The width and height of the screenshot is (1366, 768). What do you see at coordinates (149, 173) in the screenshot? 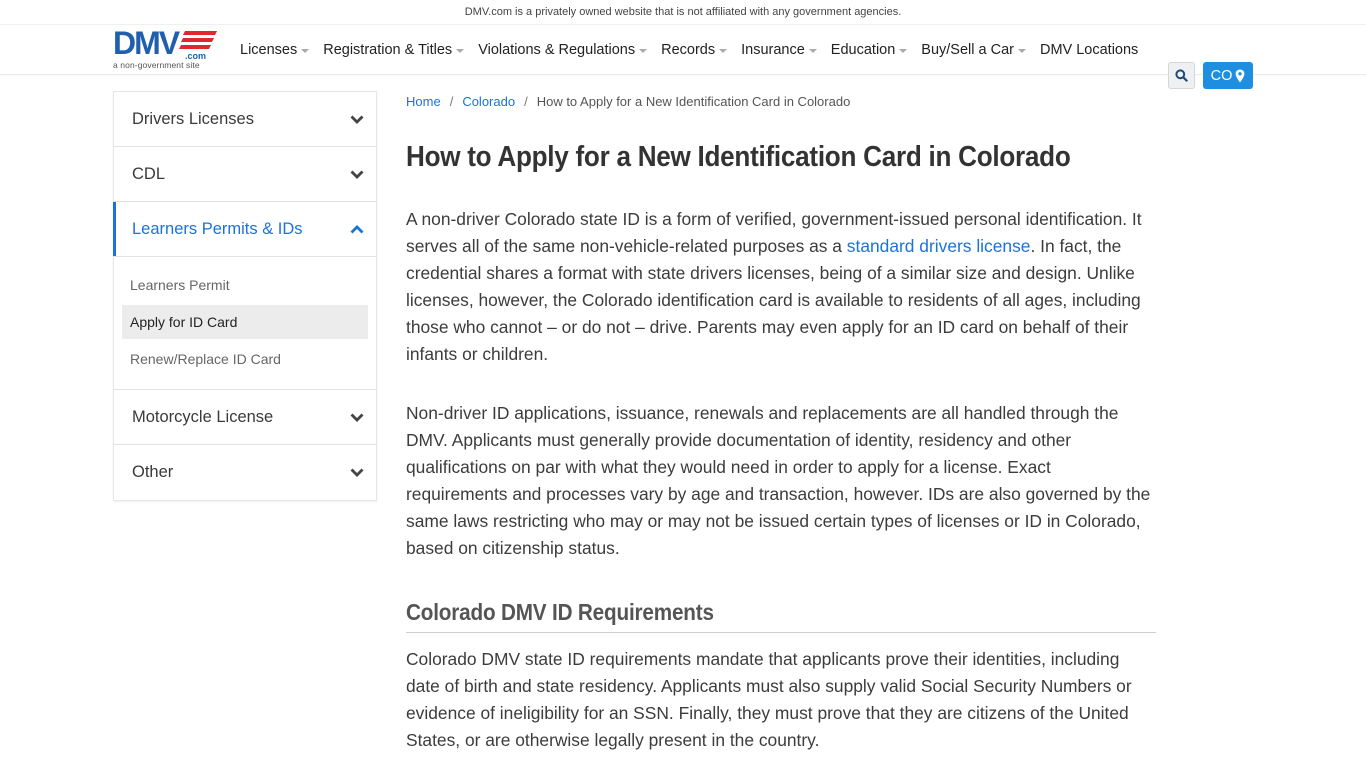
I see `section-label: CDL` at bounding box center [149, 173].